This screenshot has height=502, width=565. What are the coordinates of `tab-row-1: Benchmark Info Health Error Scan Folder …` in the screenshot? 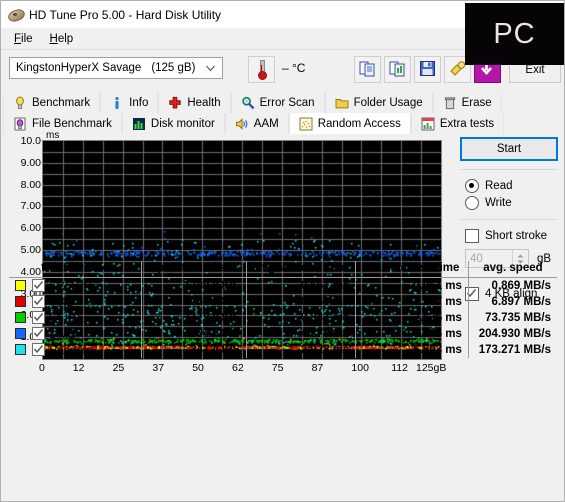 It's located at (282, 102).